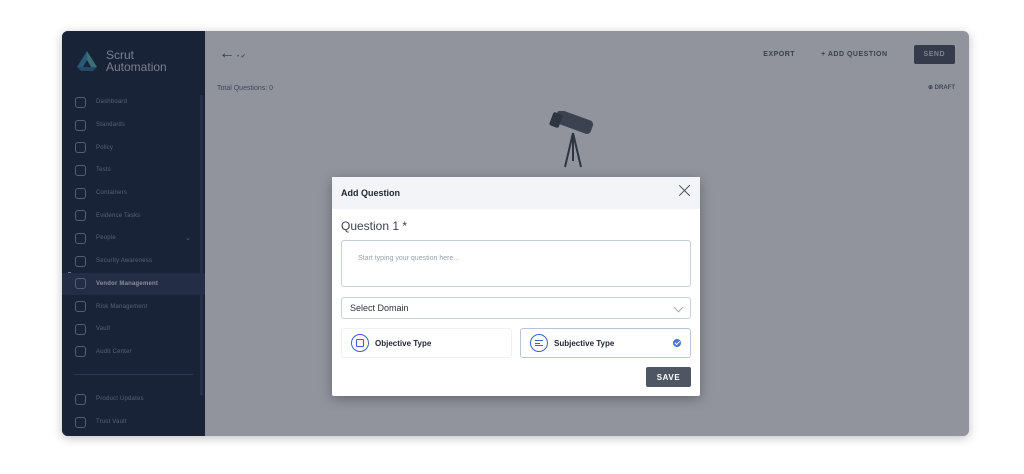 Image resolution: width=1024 pixels, height=474 pixels. I want to click on question-label: Question 1 *, so click(374, 226).